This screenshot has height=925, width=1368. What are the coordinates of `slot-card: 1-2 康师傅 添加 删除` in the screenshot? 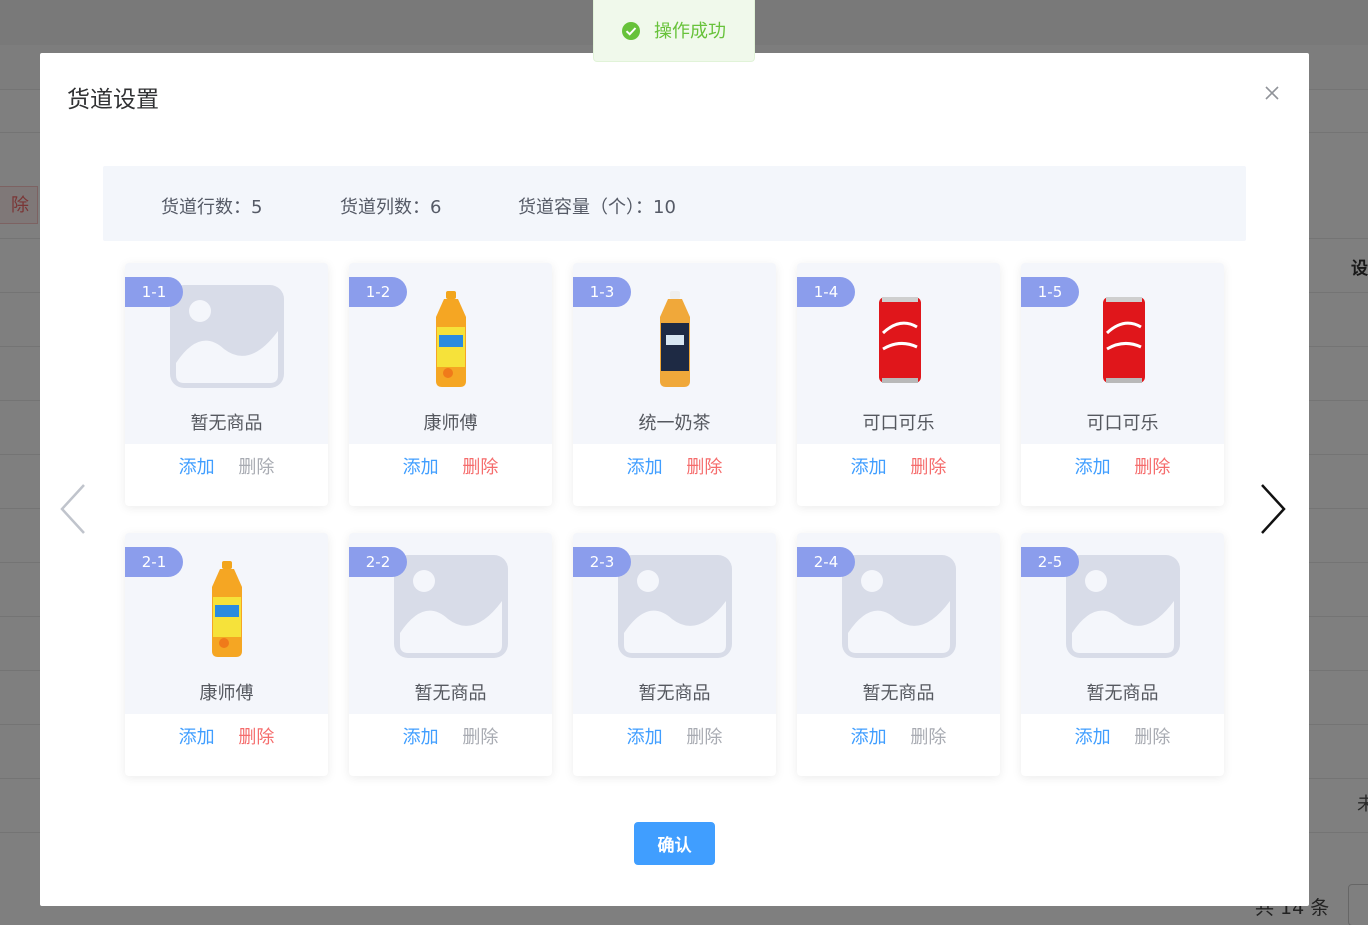 It's located at (450, 384).